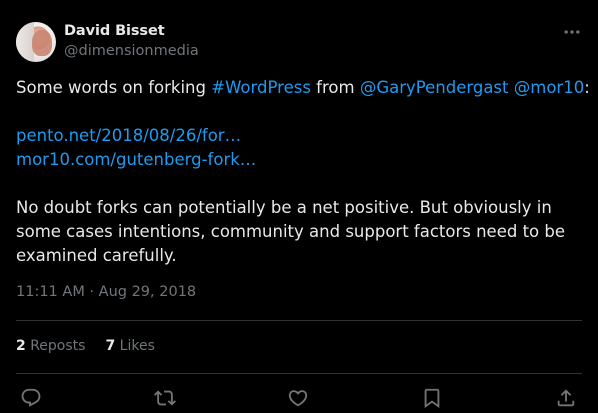  What do you see at coordinates (131, 51) in the screenshot?
I see `author-handle: @dimensionmedia` at bounding box center [131, 51].